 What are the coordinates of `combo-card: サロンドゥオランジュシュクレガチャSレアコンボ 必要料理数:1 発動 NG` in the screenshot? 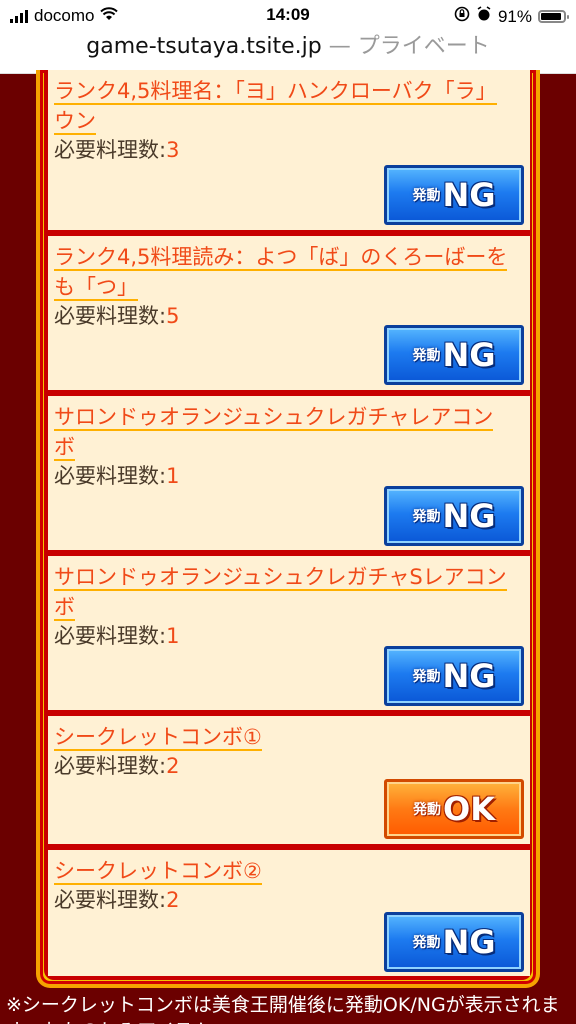 It's located at (289, 633).